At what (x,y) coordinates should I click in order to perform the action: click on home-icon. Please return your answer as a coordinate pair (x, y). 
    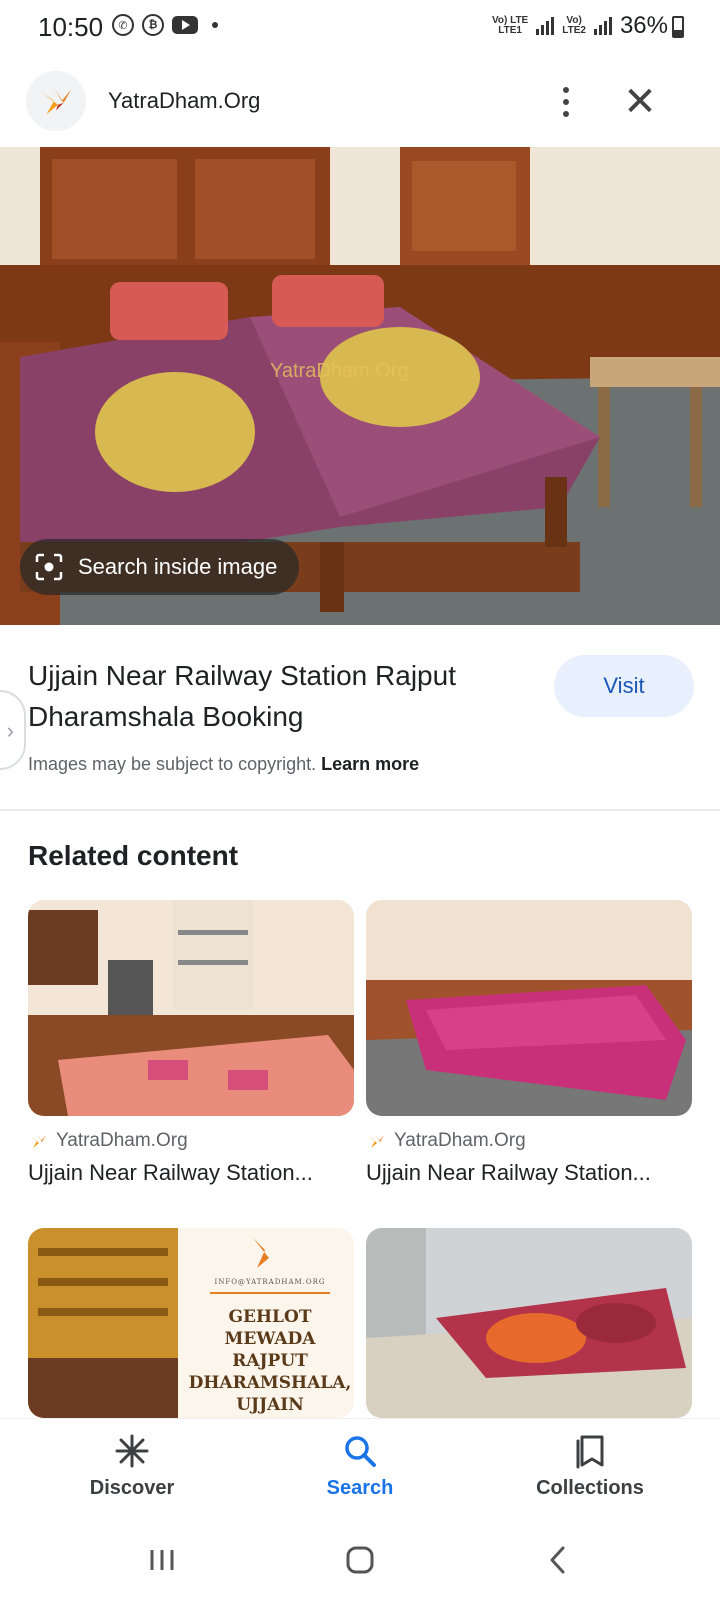
    Looking at the image, I should click on (360, 1560).